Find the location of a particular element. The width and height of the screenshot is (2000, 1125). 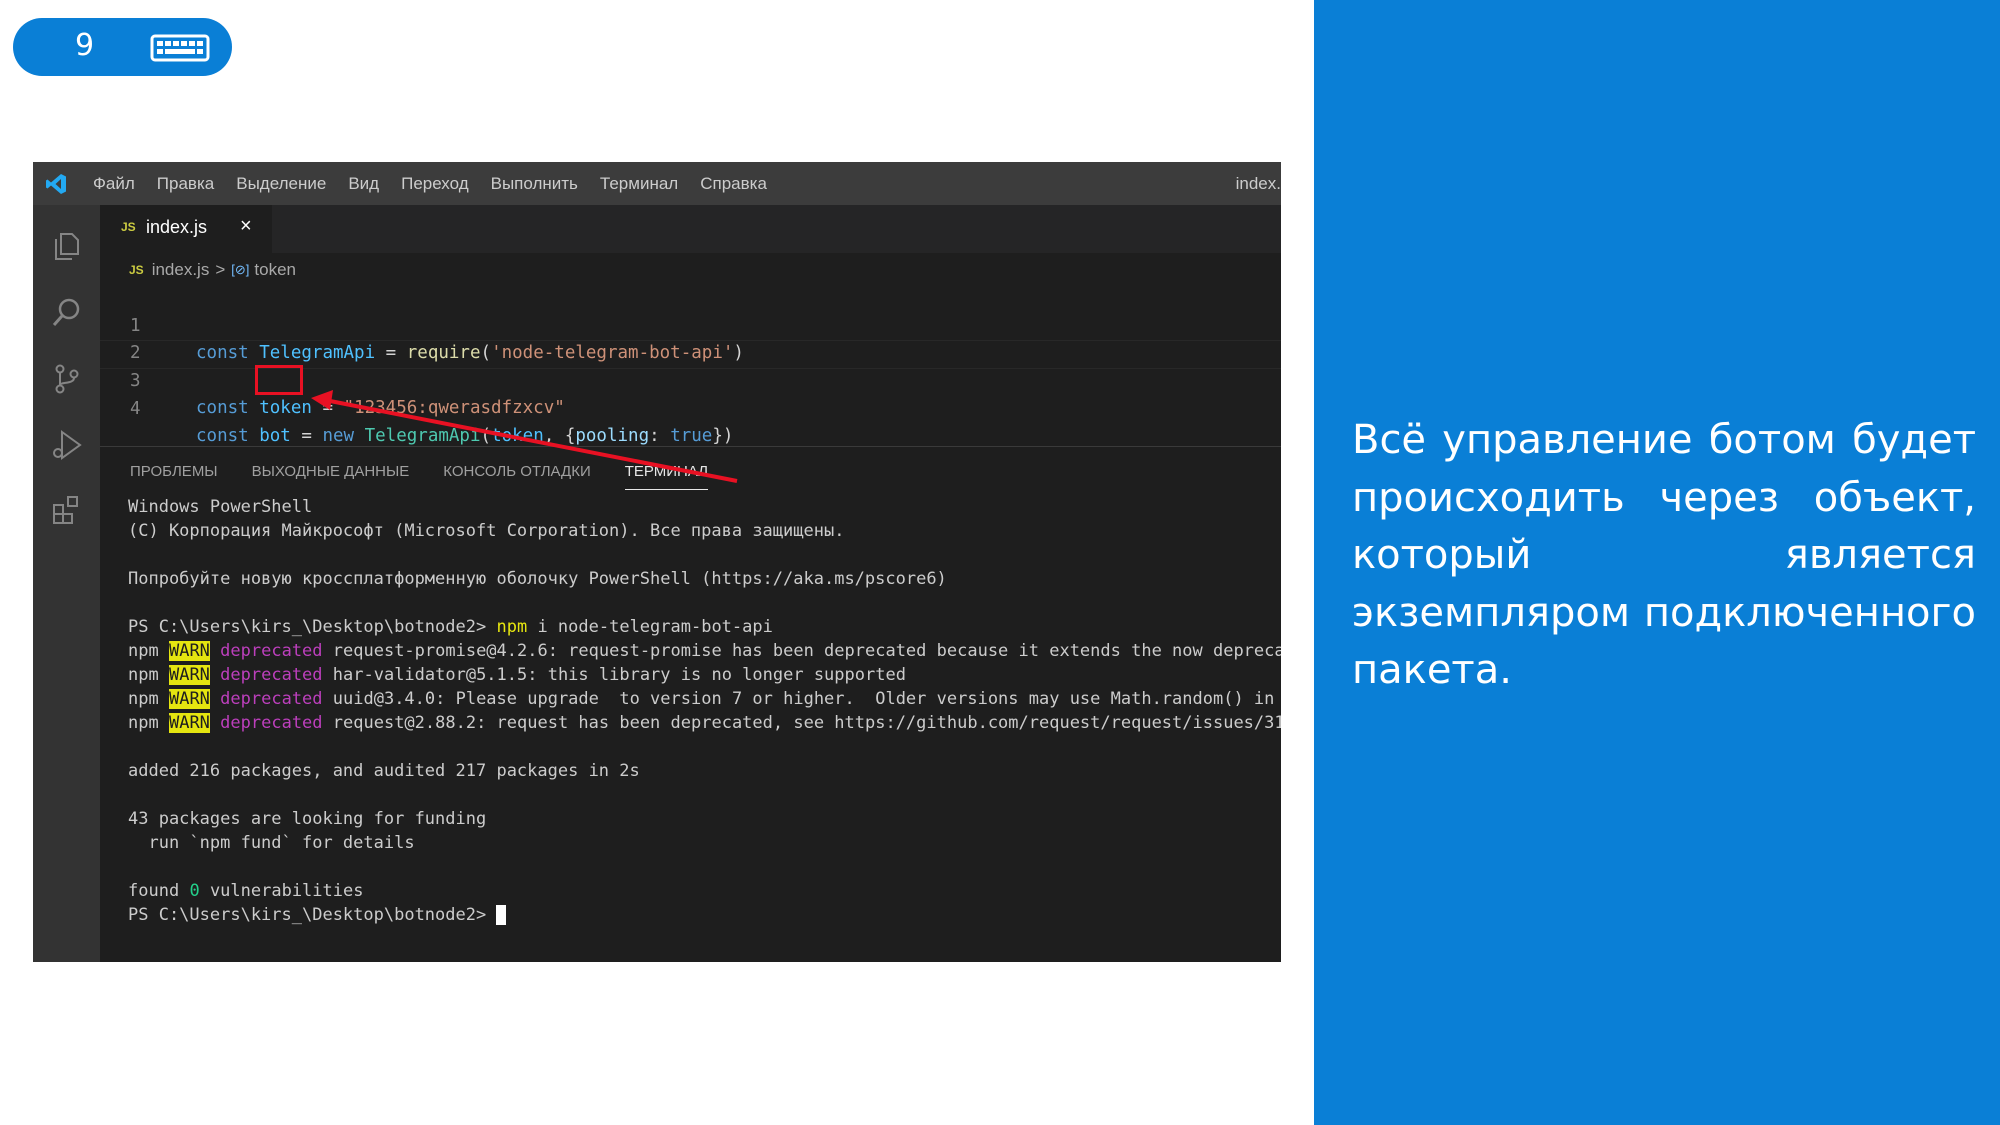

found-label: found is located at coordinates (154, 891).